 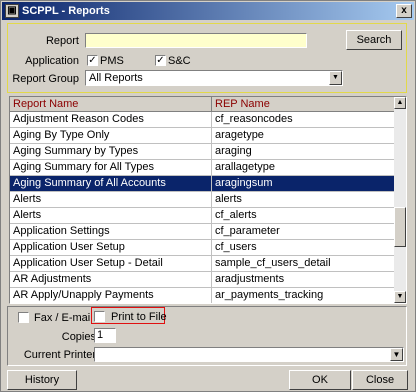 What do you see at coordinates (63, 318) in the screenshot?
I see `fax-email-label: Fax / E-mail` at bounding box center [63, 318].